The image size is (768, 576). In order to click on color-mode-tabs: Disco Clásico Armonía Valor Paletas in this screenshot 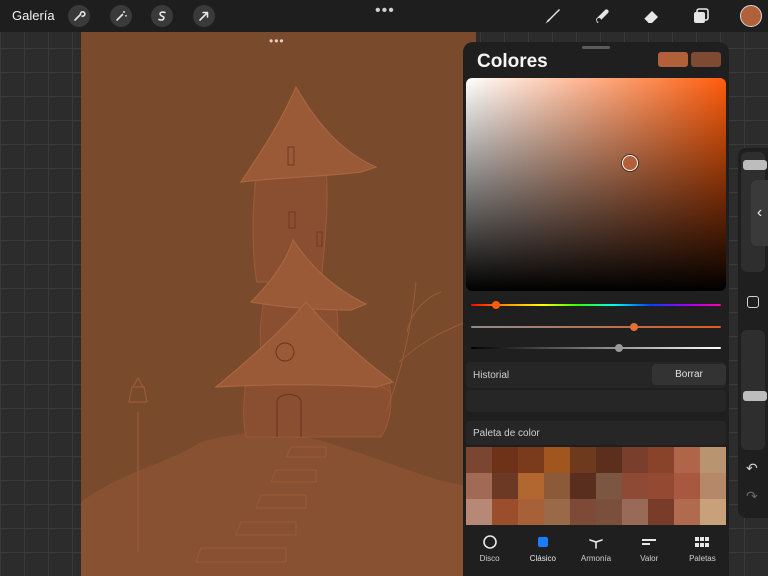, I will do `click(596, 553)`.